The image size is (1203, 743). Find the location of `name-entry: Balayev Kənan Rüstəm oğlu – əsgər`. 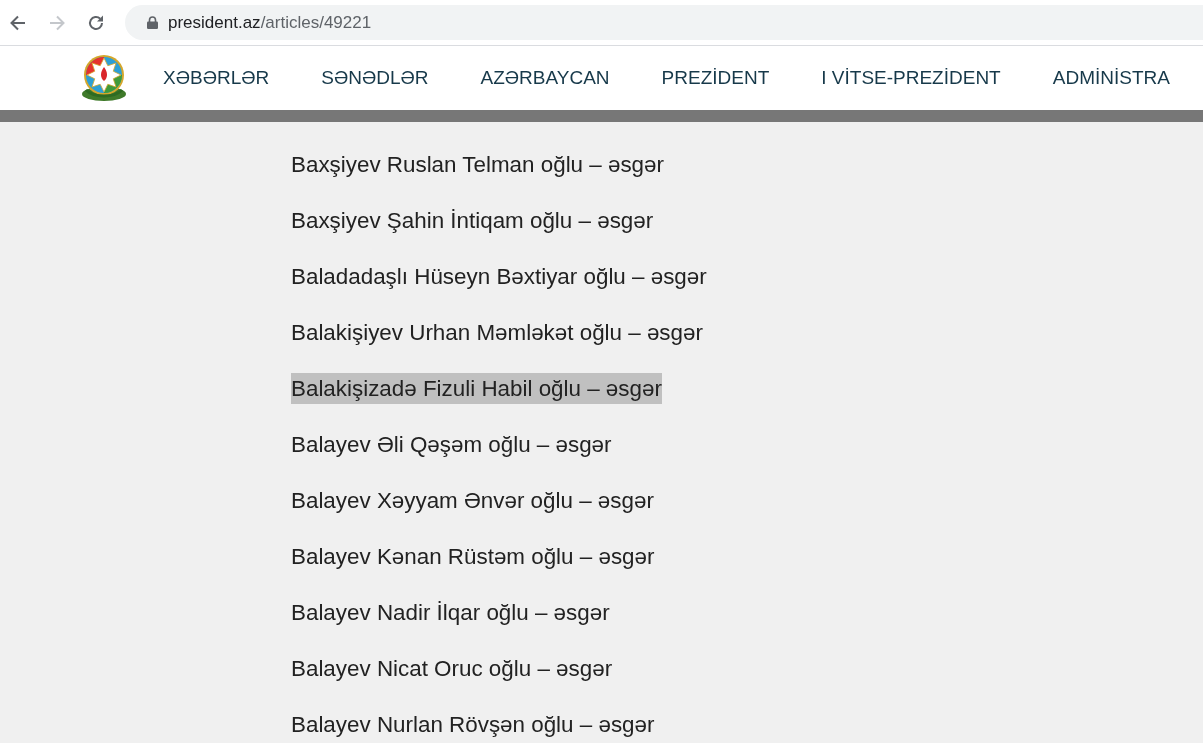

name-entry: Balayev Kənan Rüstəm oğlu – əsgər is located at coordinates (473, 557).